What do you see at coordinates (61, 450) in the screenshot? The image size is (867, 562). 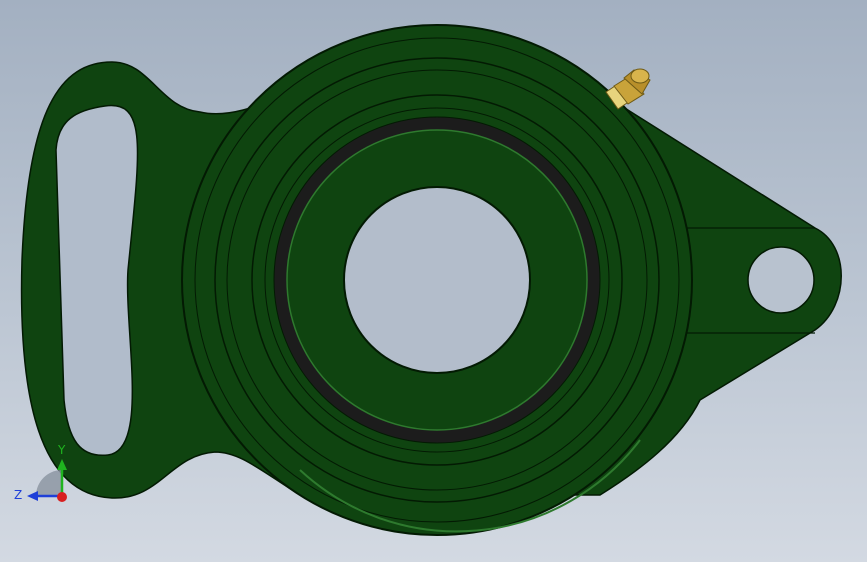 I see `y-axis-label: Y` at bounding box center [61, 450].